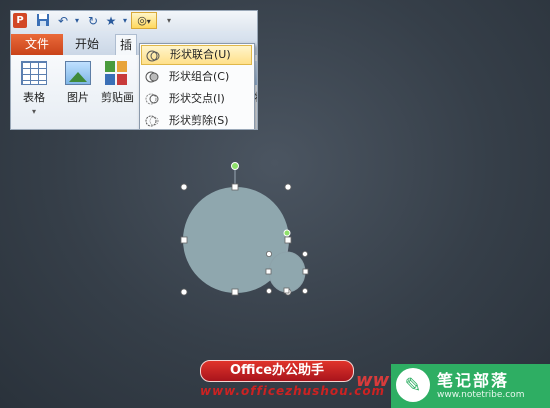  I want to click on menu-item-shape-combine: 形状组合(C), so click(196, 77).